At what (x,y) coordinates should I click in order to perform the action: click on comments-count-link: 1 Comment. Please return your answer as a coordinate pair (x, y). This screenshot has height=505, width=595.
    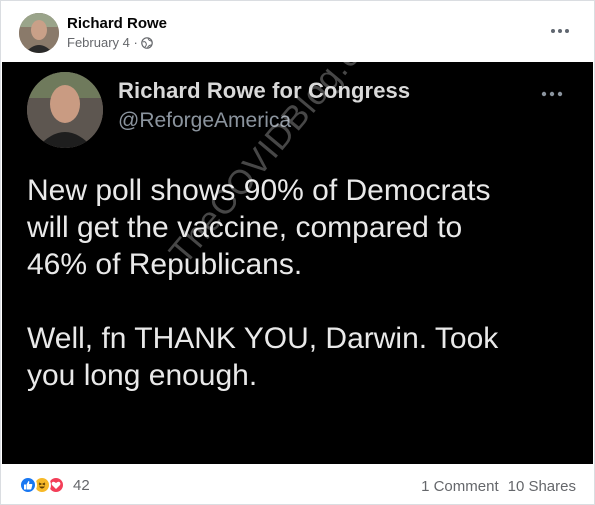
    Looking at the image, I should click on (460, 486).